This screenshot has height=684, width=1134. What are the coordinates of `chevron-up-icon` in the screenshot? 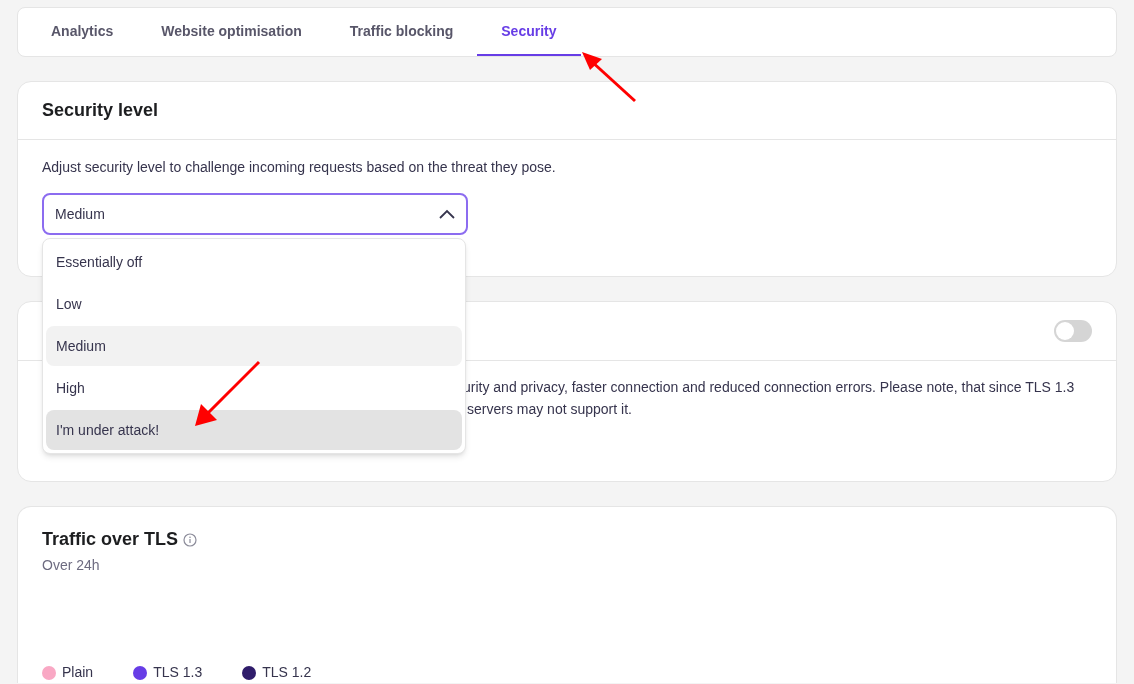 It's located at (447, 214).